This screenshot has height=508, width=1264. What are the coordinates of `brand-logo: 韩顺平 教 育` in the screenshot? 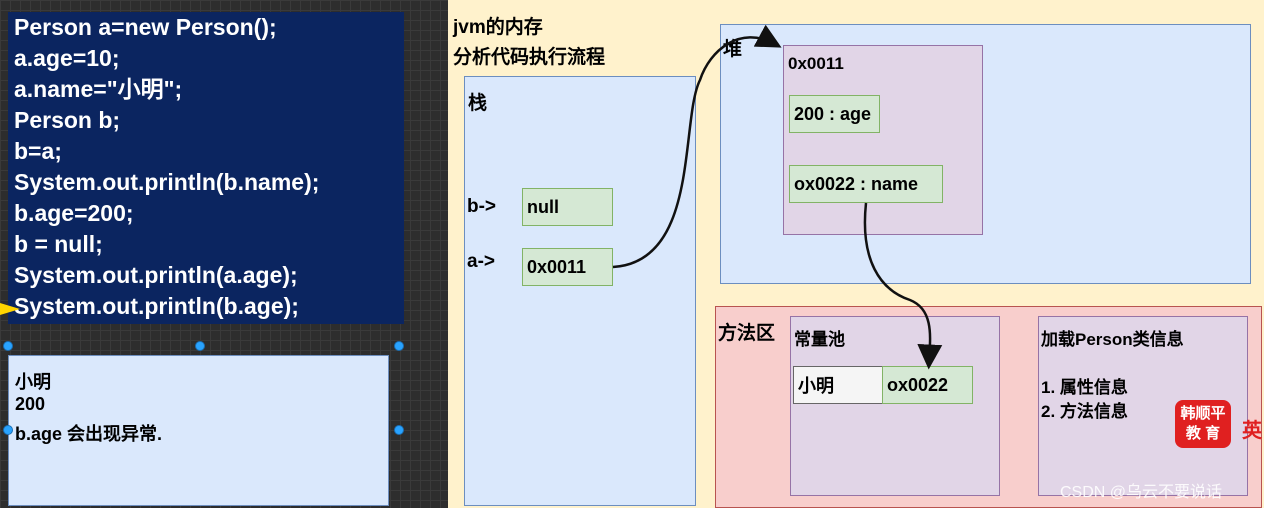 It's located at (1203, 424).